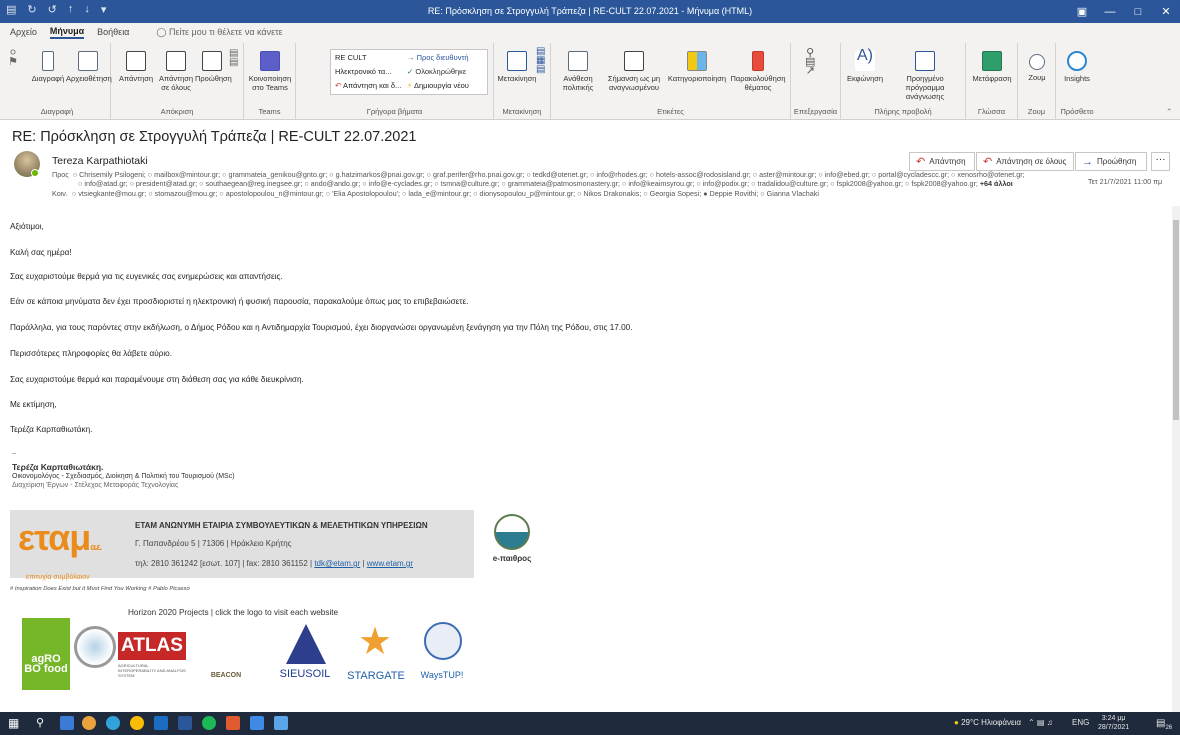 This screenshot has height=735, width=1180. Describe the element at coordinates (1113, 723) in the screenshot. I see `clock: 3:24 μμ 28/7/2021` at that location.